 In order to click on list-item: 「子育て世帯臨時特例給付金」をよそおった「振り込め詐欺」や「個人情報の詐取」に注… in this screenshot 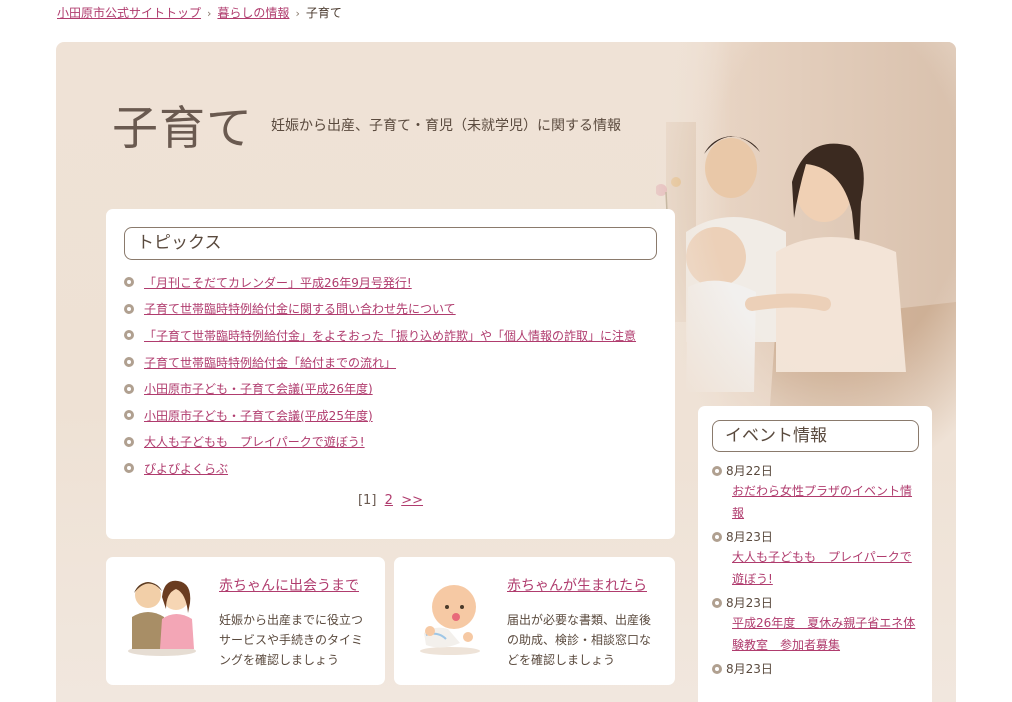, I will do `click(380, 335)`.